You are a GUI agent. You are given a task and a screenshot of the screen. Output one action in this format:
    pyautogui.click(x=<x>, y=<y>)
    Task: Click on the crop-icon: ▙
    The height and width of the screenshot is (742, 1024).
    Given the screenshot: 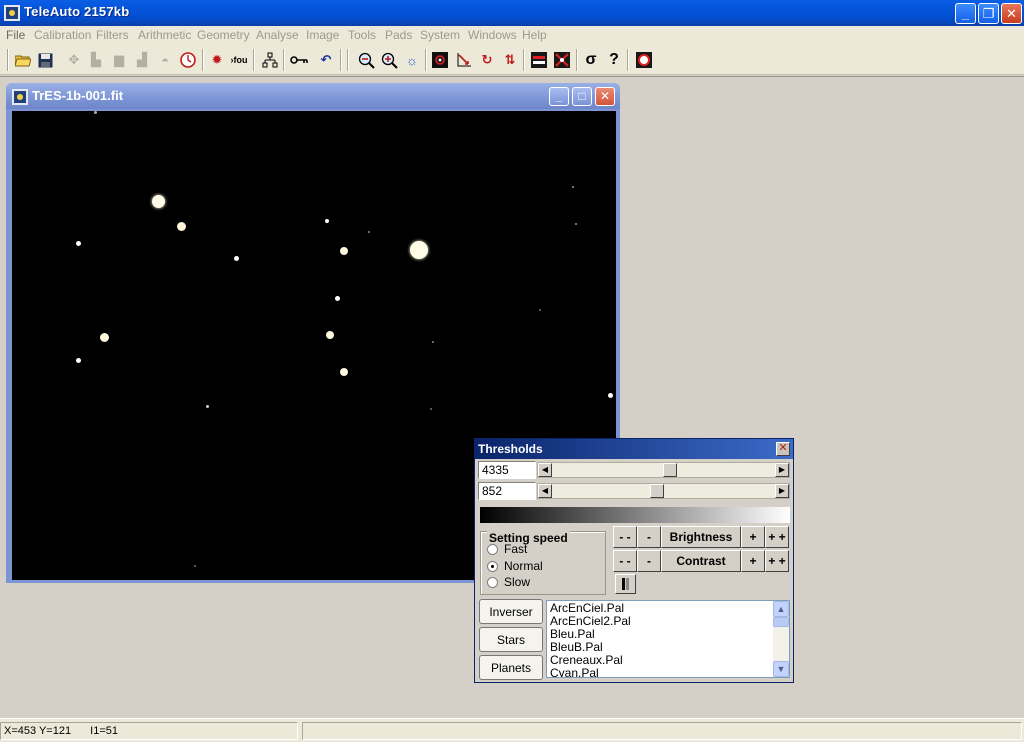 What is the action you would take?
    pyautogui.click(x=96, y=60)
    